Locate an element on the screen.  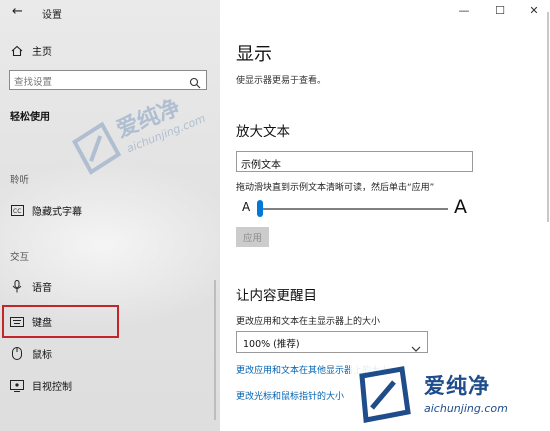
watermark-small-text: aichunjing.com is located at coordinates (466, 408).